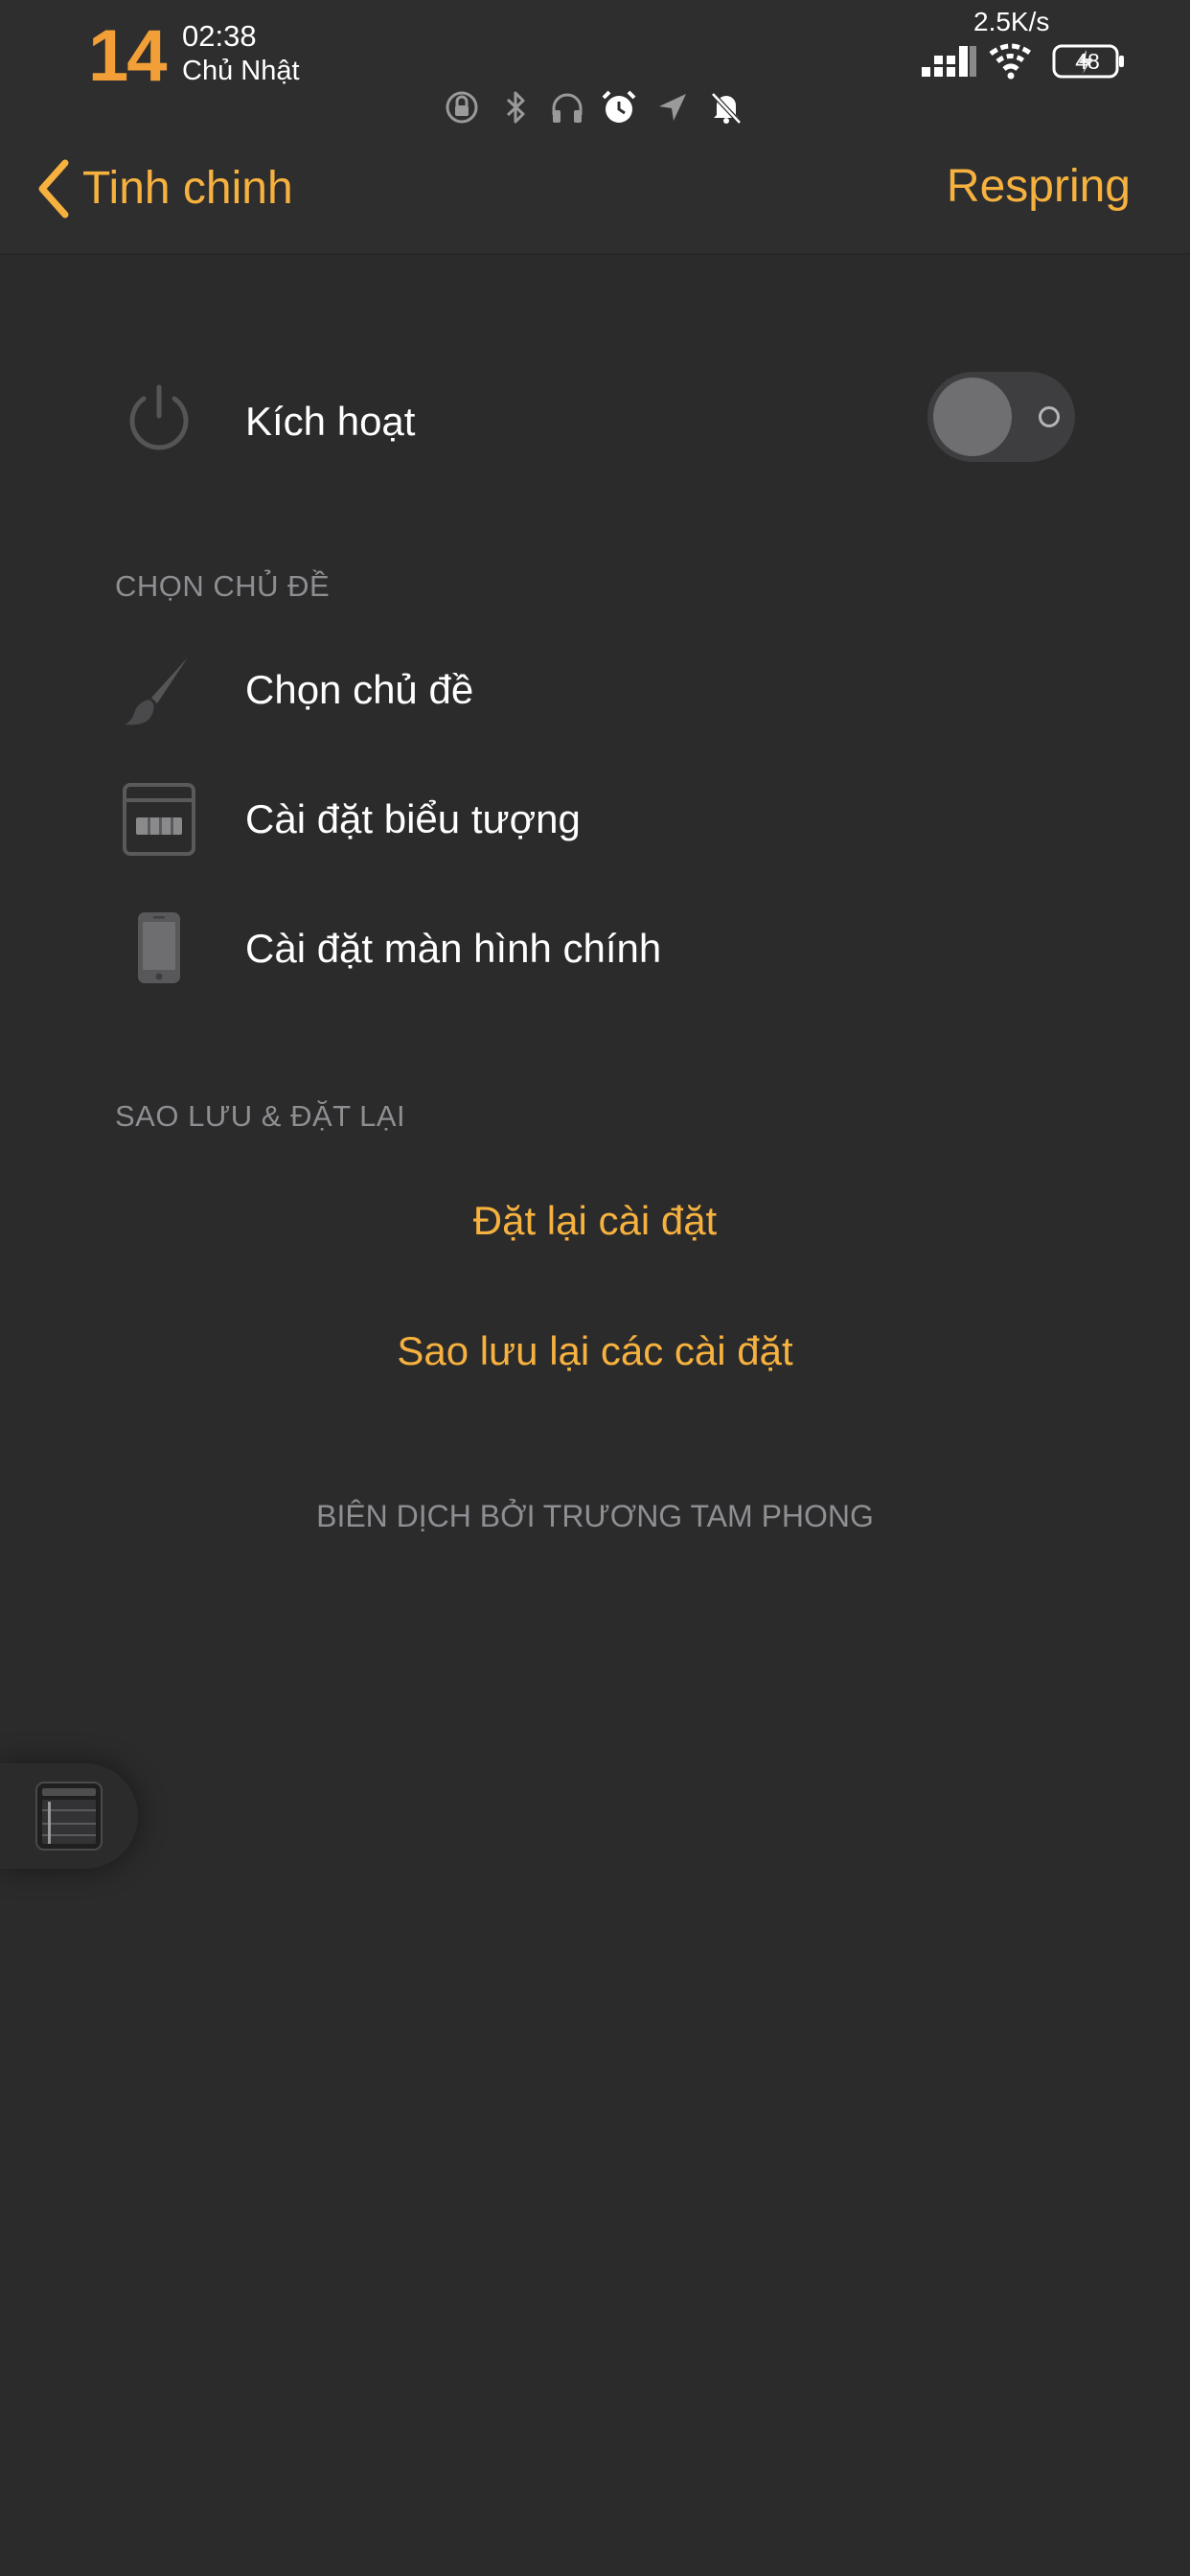 The width and height of the screenshot is (1190, 2576). I want to click on bell-muted-icon, so click(727, 108).